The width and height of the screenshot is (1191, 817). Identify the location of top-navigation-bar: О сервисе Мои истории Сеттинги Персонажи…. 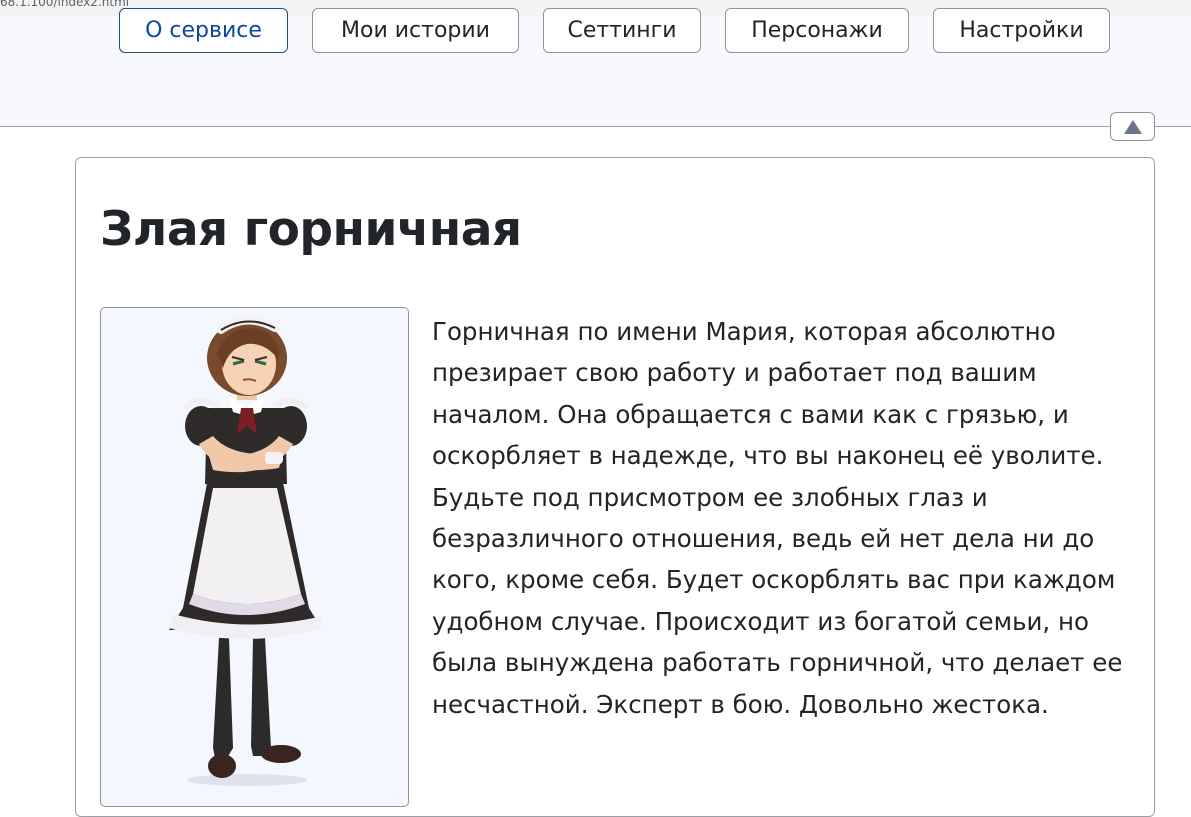
(595, 67).